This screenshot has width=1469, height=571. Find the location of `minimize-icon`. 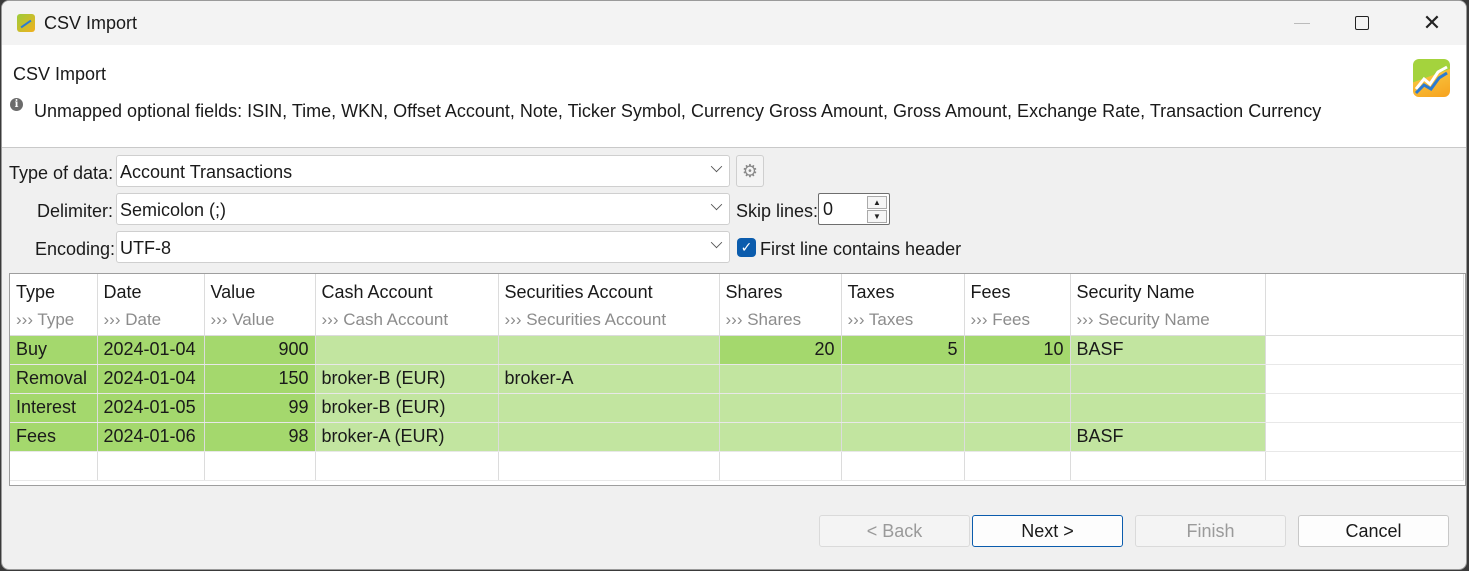

minimize-icon is located at coordinates (1302, 23).